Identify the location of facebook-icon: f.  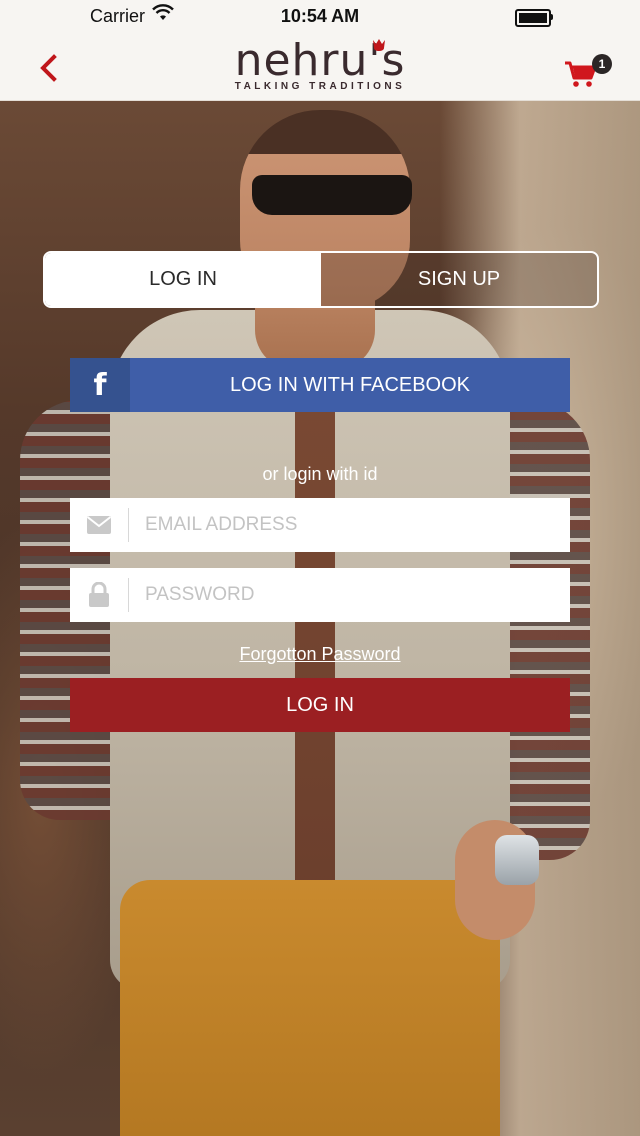
(100, 385).